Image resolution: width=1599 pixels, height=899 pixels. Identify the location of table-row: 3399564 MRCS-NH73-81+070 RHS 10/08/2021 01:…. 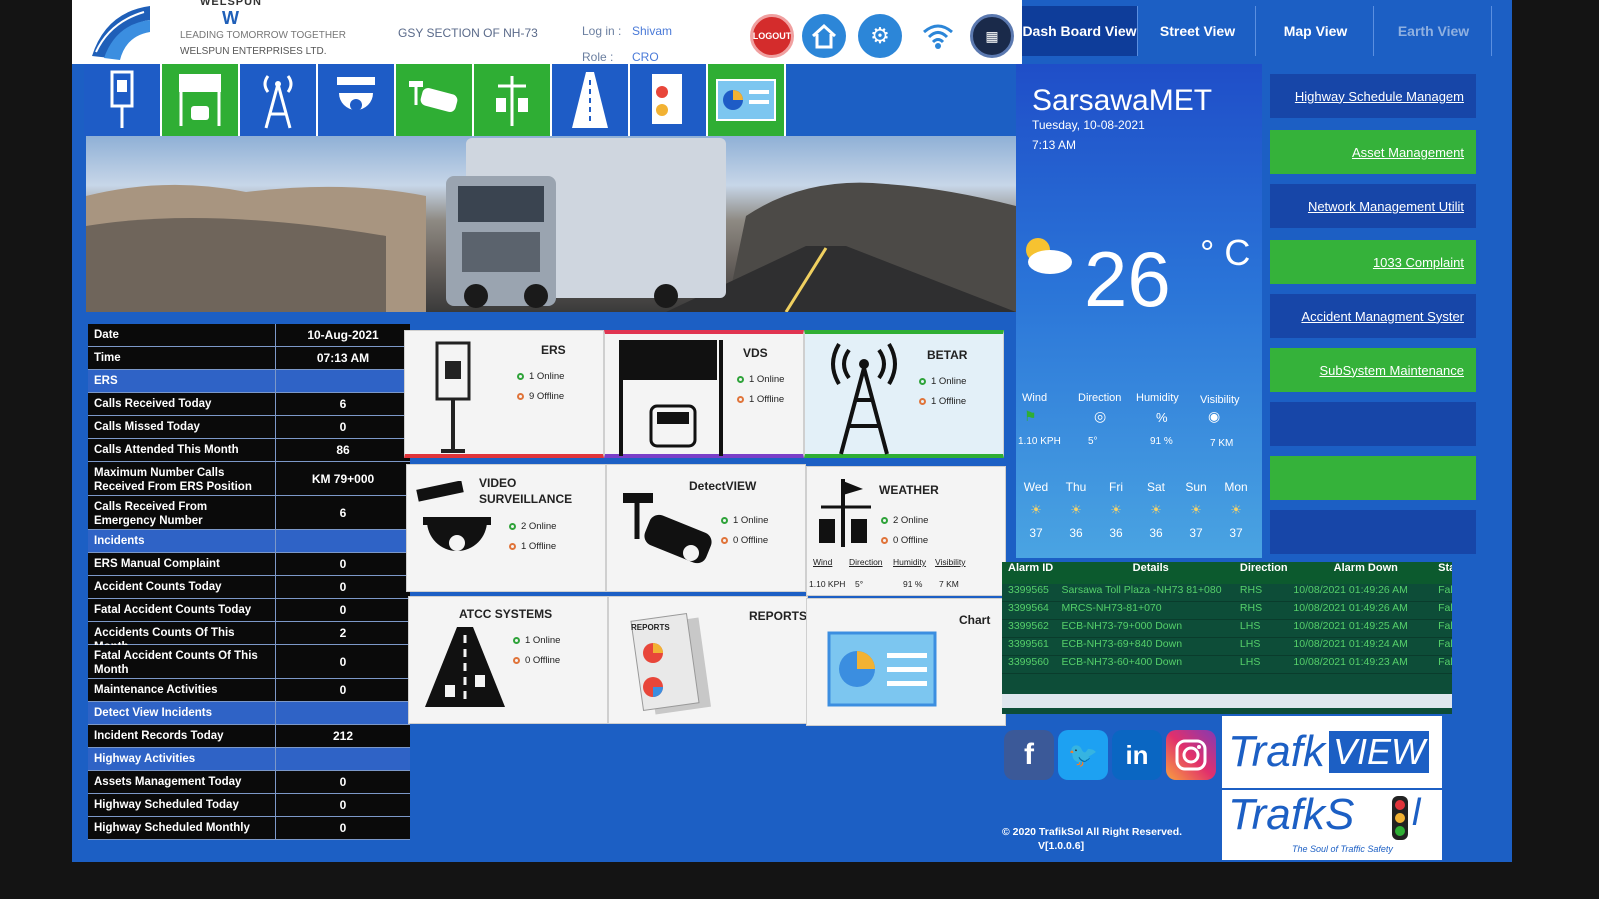
(1227, 611).